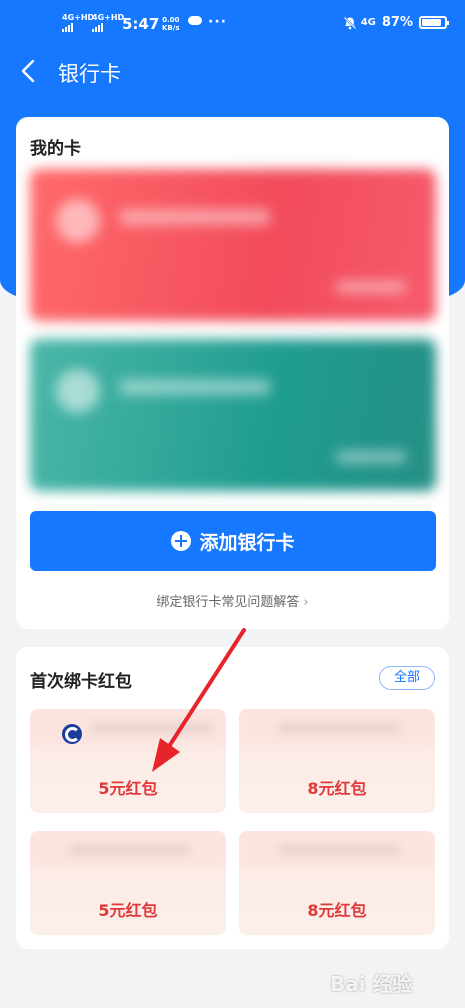 The image size is (465, 1008). I want to click on speed-unit: KB/s, so click(171, 28).